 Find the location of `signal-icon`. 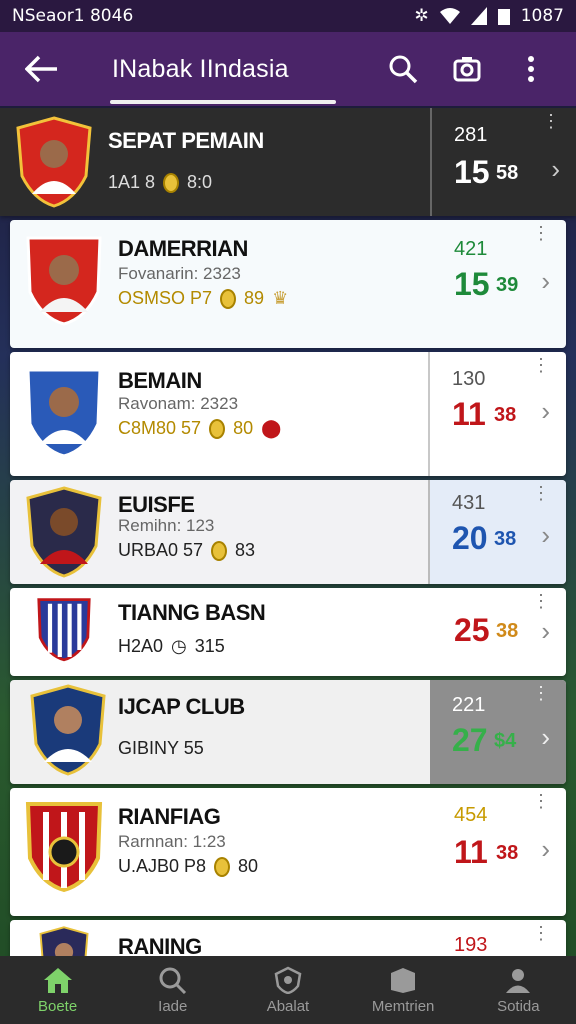

signal-icon is located at coordinates (478, 16).